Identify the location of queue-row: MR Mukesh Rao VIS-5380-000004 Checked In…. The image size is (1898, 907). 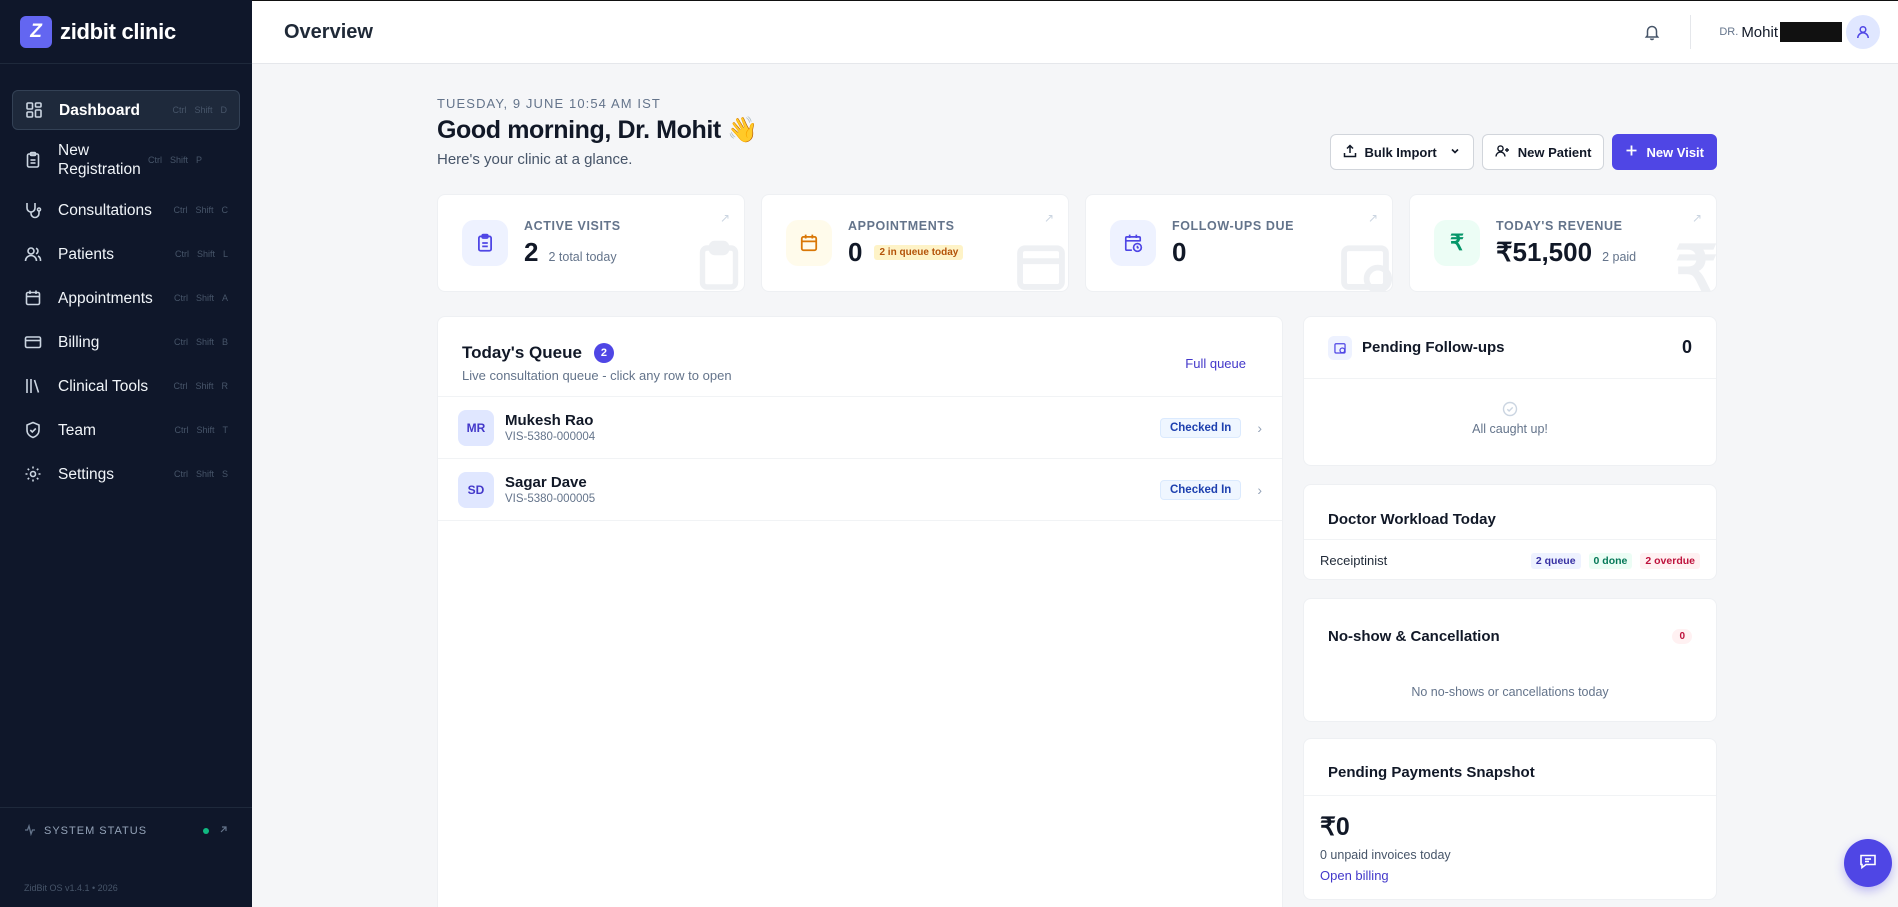
(860, 428).